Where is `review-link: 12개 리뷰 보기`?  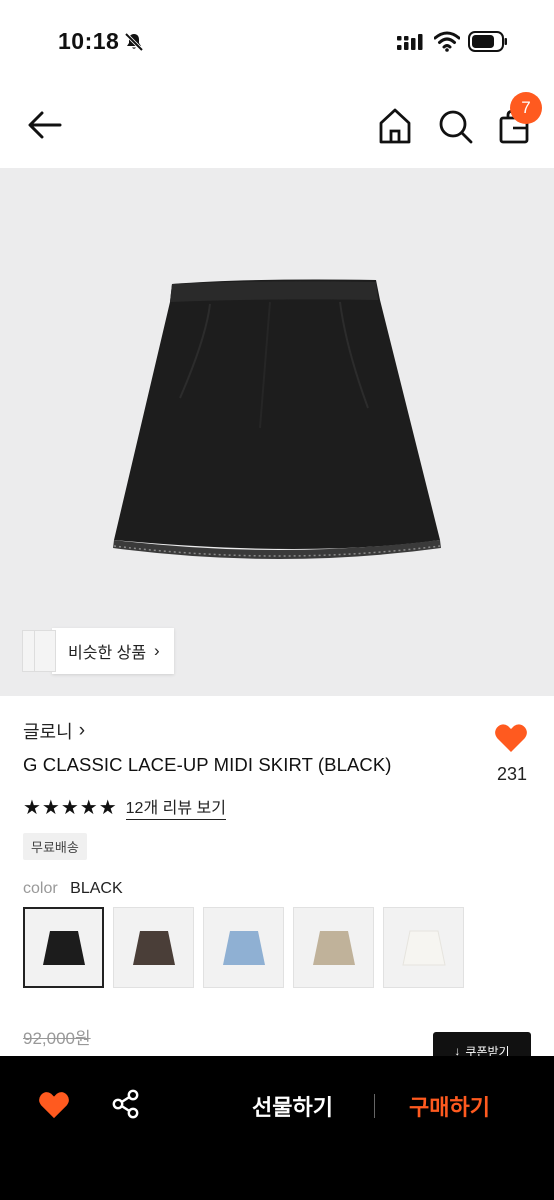
review-link: 12개 리뷰 보기 is located at coordinates (175, 807).